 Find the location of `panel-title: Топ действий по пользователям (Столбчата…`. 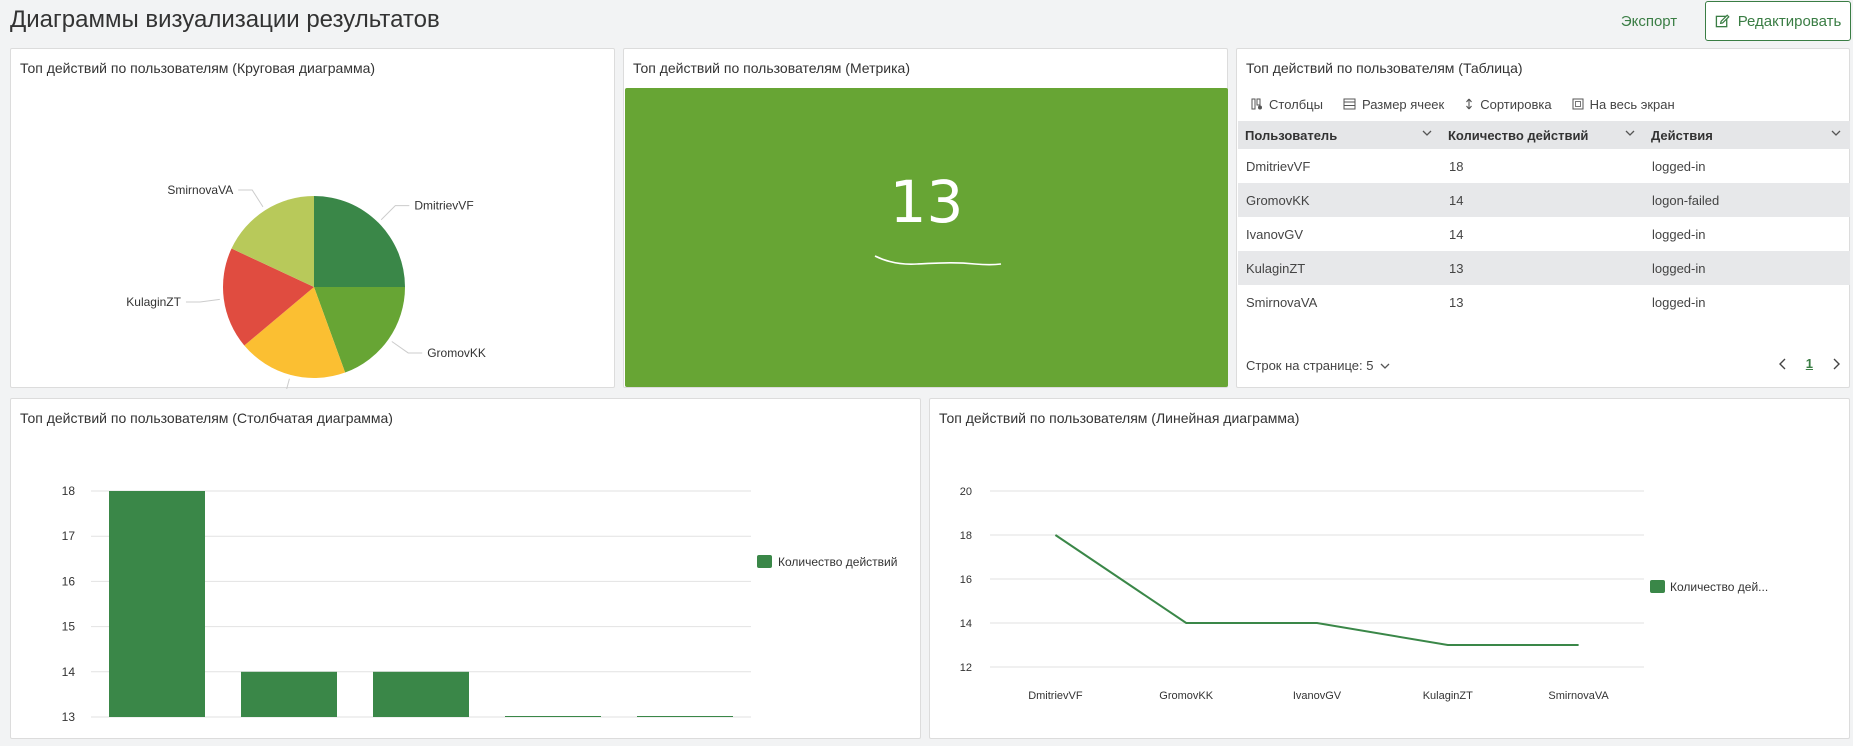

panel-title: Топ действий по пользователям (Столбчата… is located at coordinates (206, 418).